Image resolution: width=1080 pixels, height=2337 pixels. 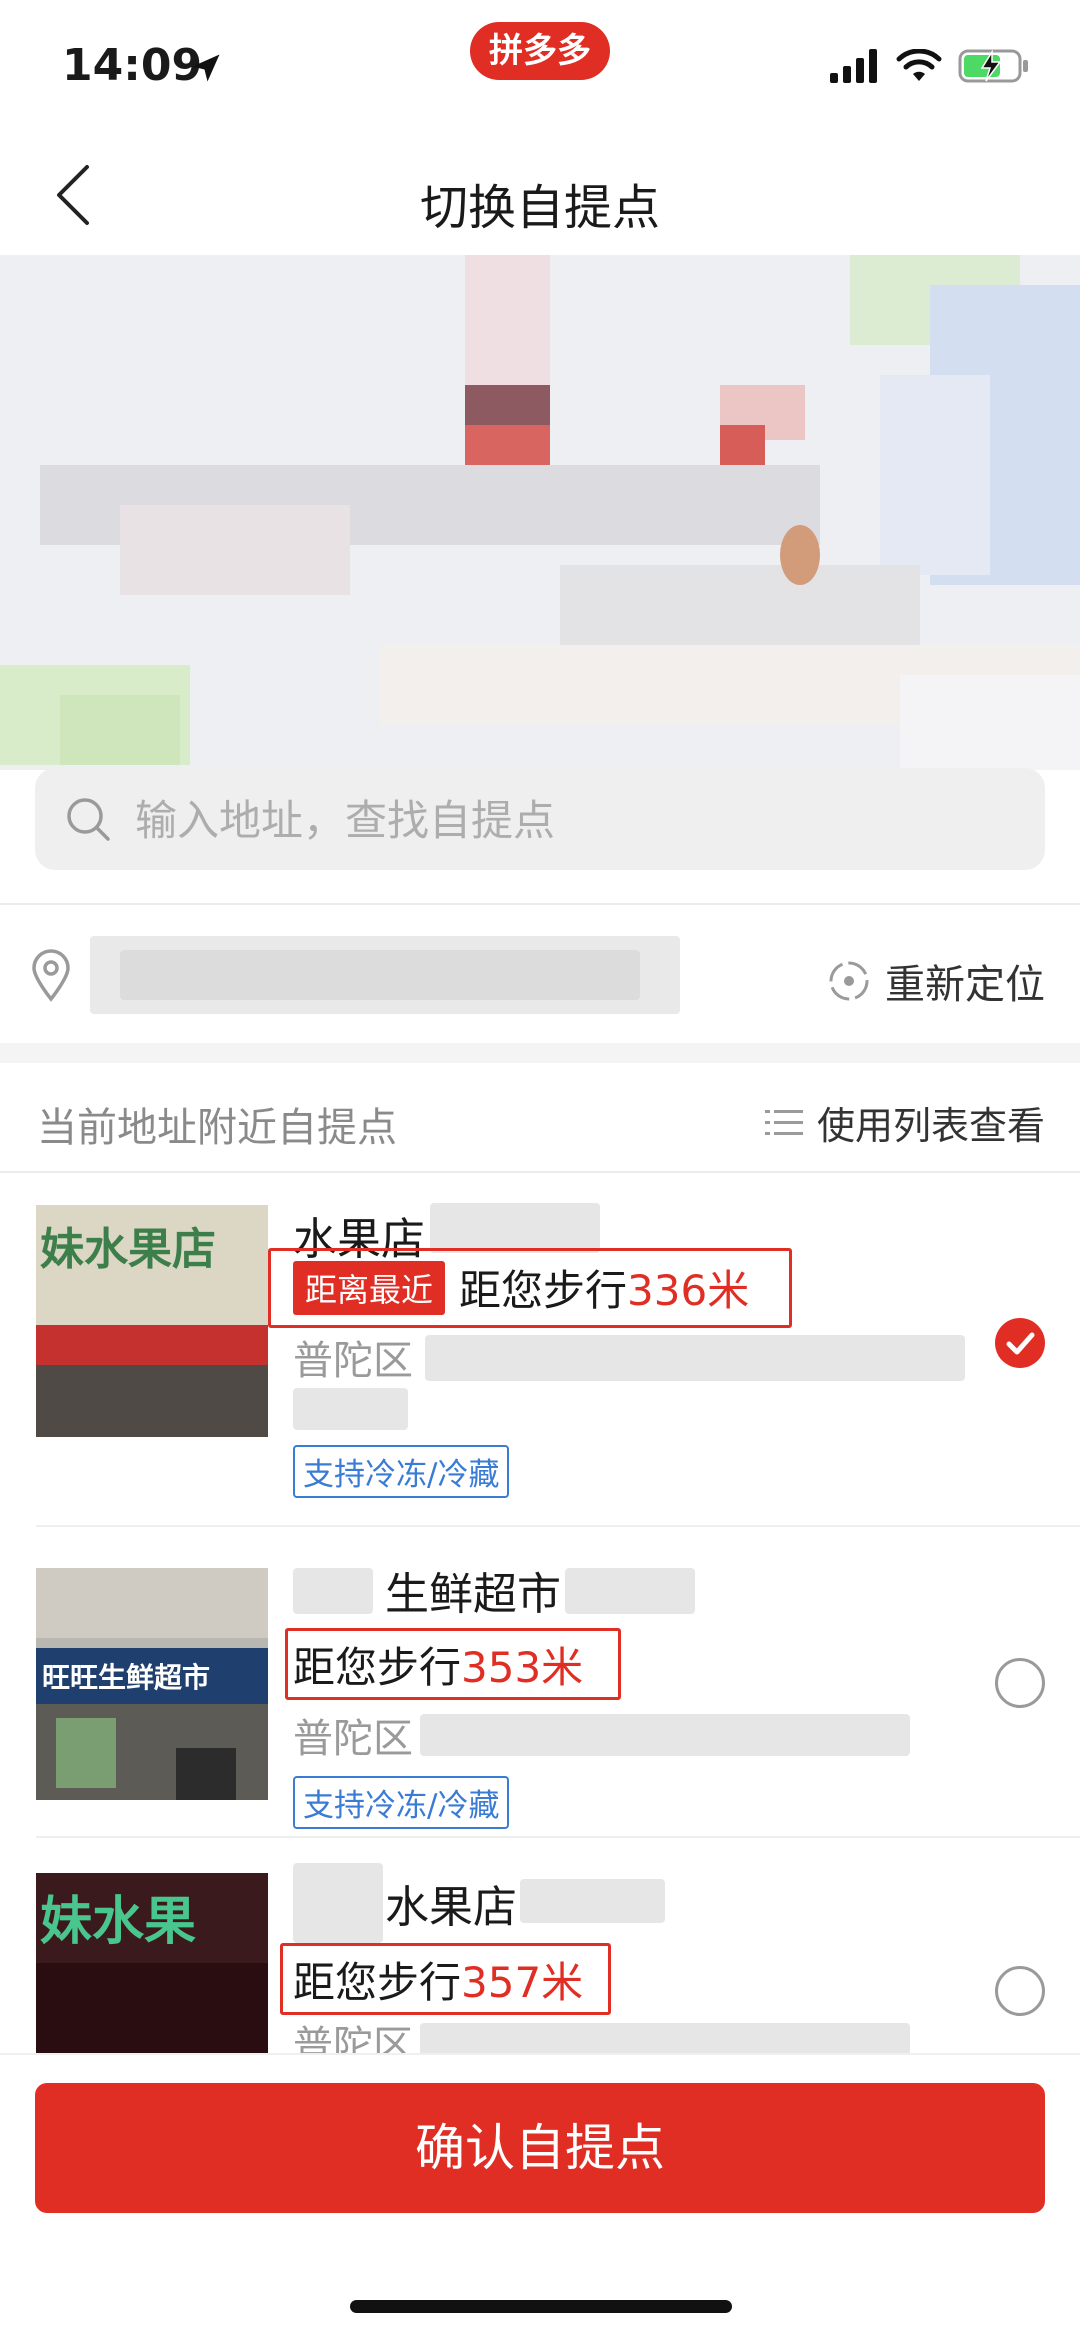 I want to click on distance-line: 距离最近 距您步行 336米, so click(x=521, y=1287).